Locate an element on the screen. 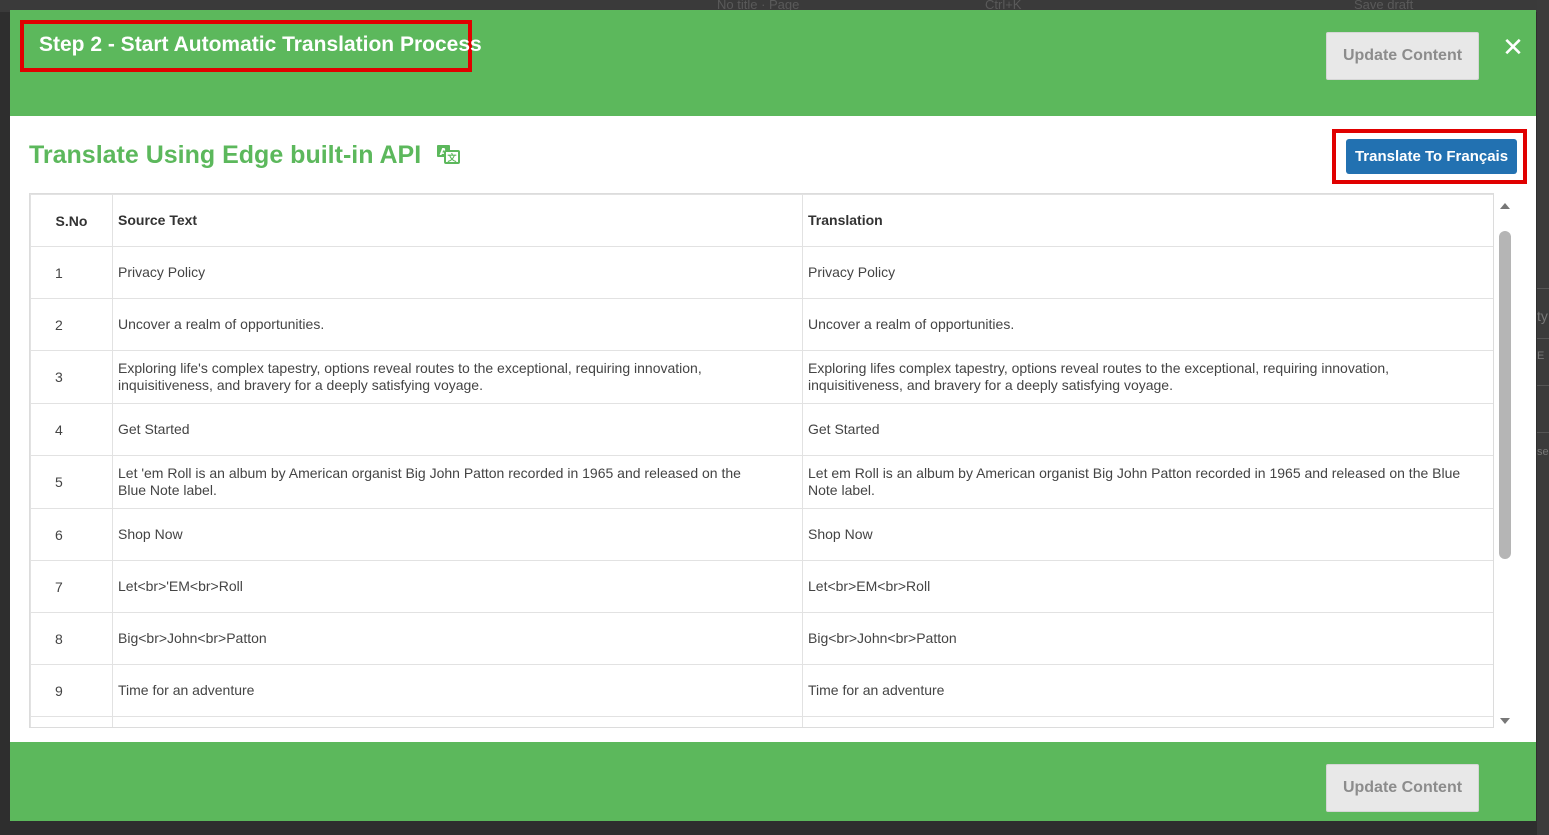 This screenshot has width=1549, height=835. table-row: 6 Shop Now Shop Now is located at coordinates (761, 534).